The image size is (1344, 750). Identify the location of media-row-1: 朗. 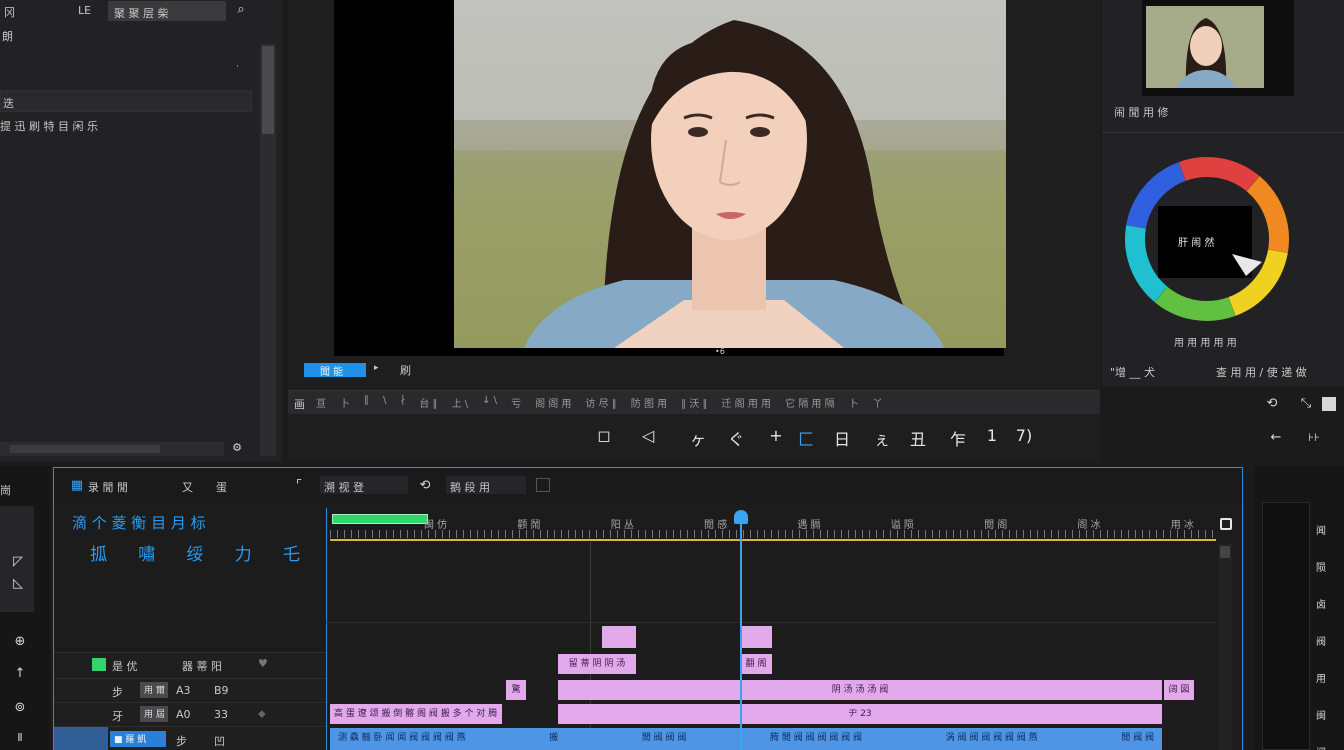
(7, 36).